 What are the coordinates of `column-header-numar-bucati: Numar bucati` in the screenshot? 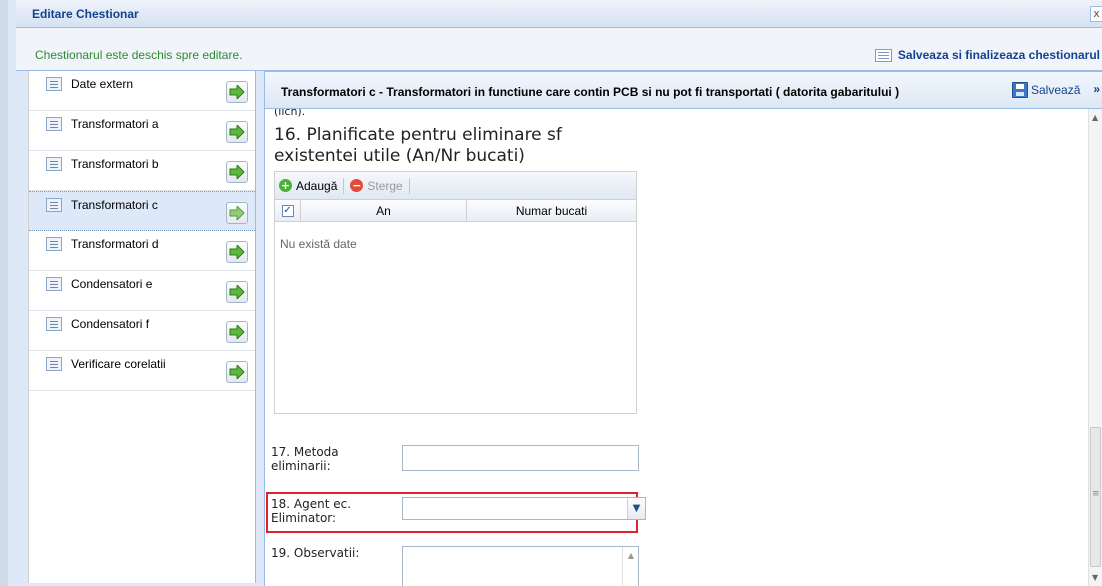 It's located at (551, 210).